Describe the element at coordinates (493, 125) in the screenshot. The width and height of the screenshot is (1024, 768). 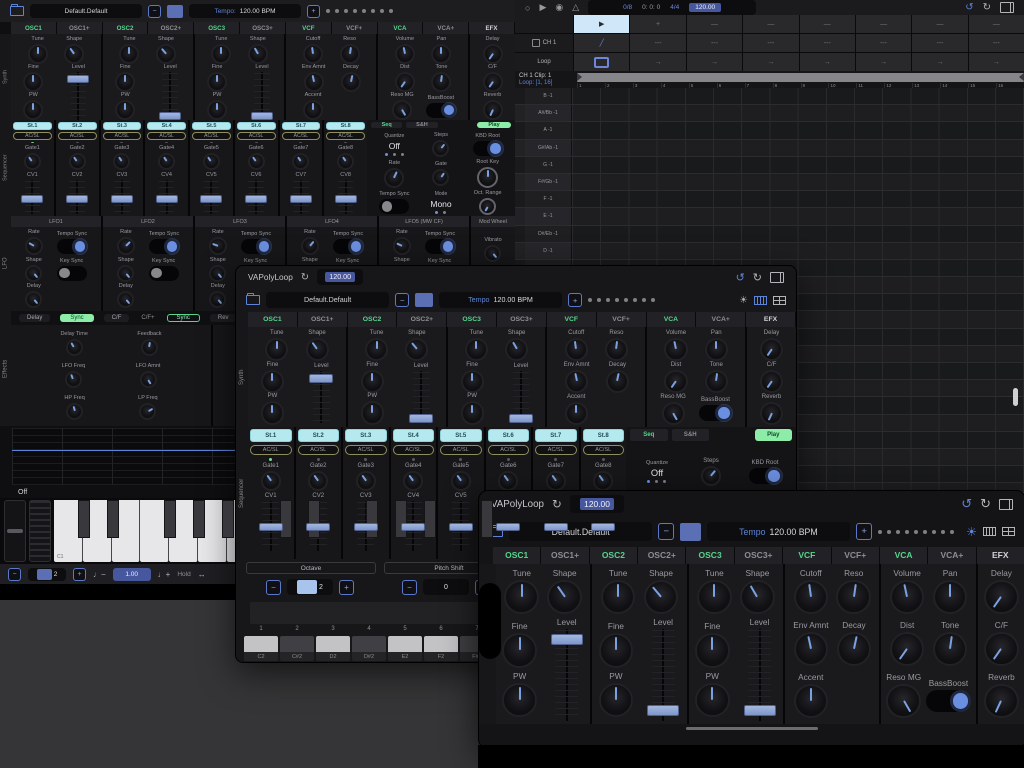
I see `play-button: Play` at that location.